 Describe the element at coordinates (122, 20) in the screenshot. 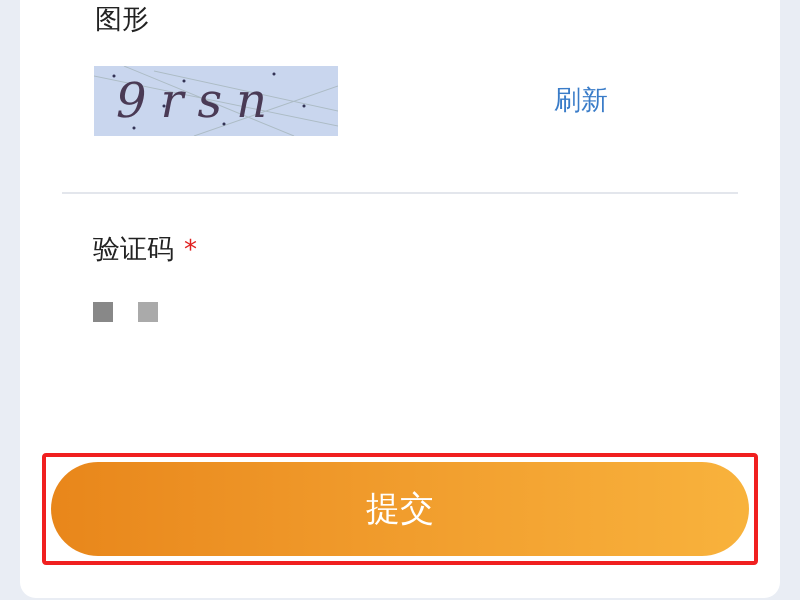

I see `field-label: 图形` at that location.